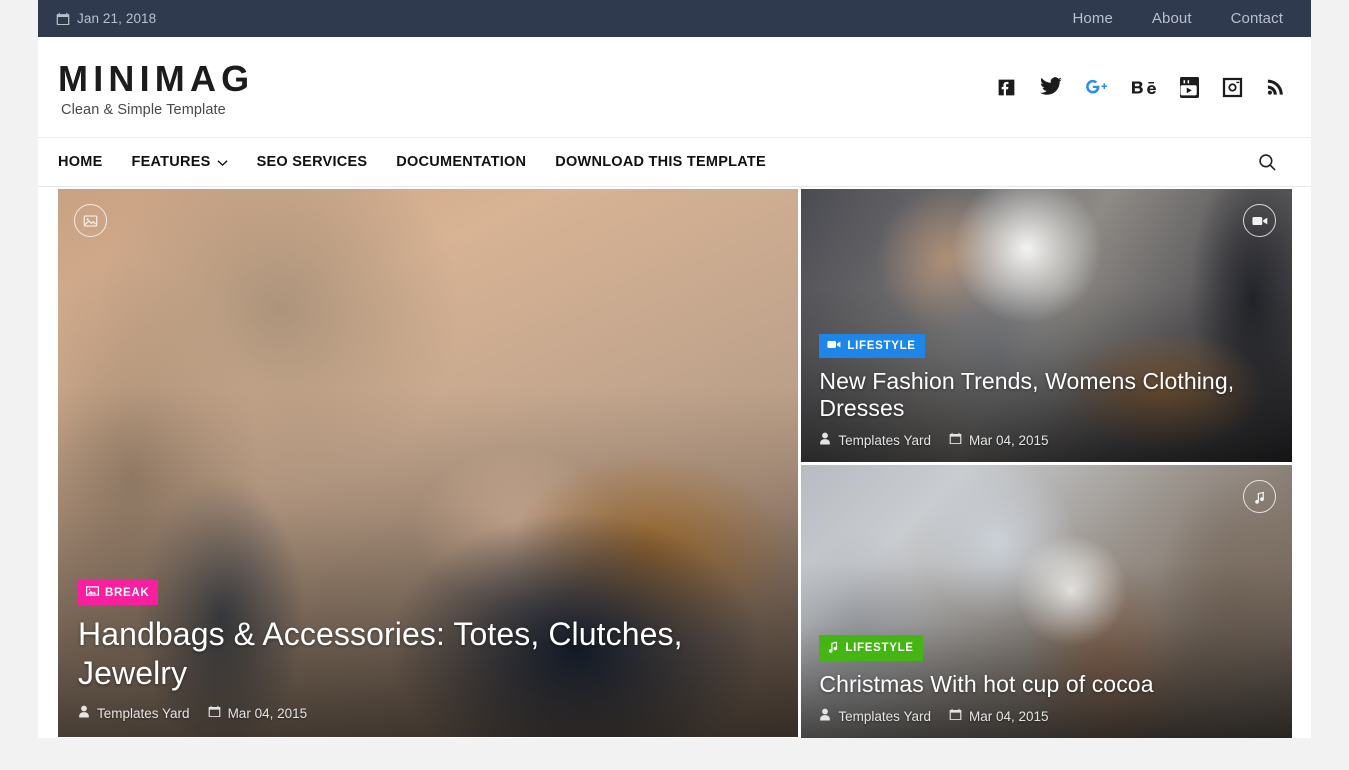 This screenshot has width=1349, height=770. I want to click on nav-item-documentation: DOCUMENTATION, so click(461, 162).